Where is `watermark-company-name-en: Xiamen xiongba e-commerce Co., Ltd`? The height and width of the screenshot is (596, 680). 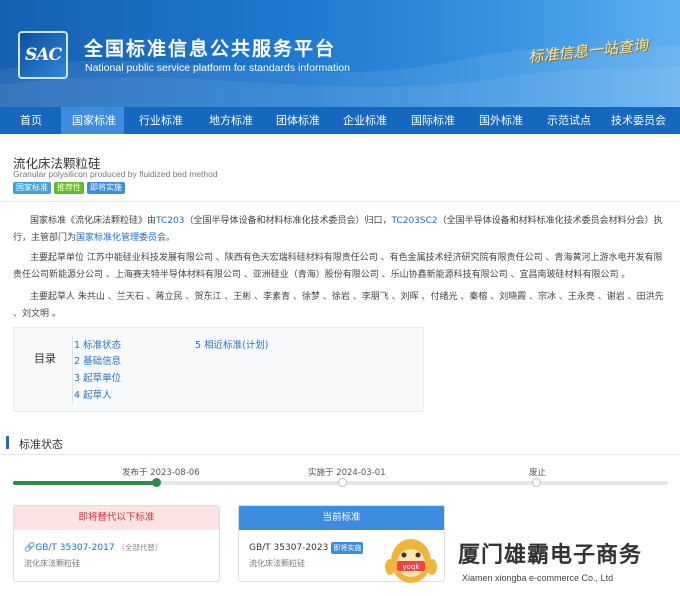
watermark-company-name-en: Xiamen xiongba e-commerce Co., Ltd is located at coordinates (538, 578).